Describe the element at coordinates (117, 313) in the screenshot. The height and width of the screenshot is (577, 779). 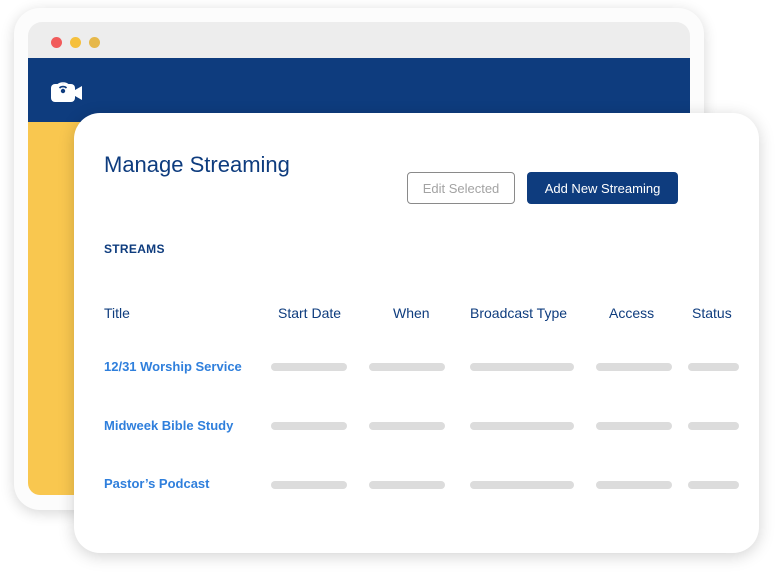
I see `column-header-title: Title` at that location.